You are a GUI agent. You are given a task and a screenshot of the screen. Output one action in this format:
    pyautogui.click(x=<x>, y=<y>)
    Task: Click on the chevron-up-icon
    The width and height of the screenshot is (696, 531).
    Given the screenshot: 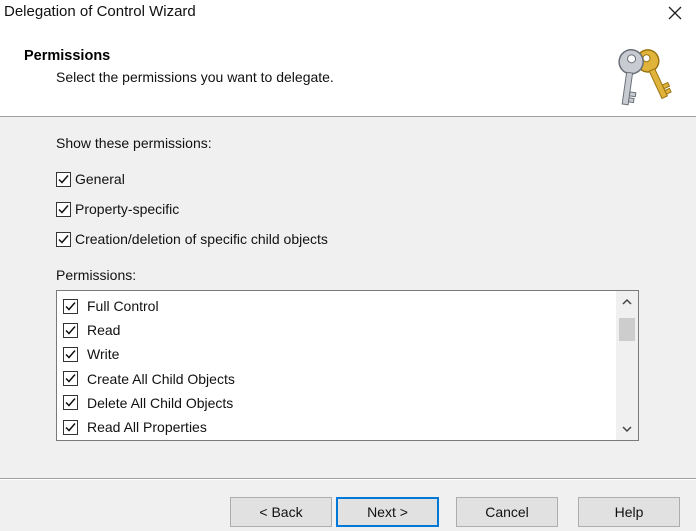 What is the action you would take?
    pyautogui.click(x=627, y=301)
    